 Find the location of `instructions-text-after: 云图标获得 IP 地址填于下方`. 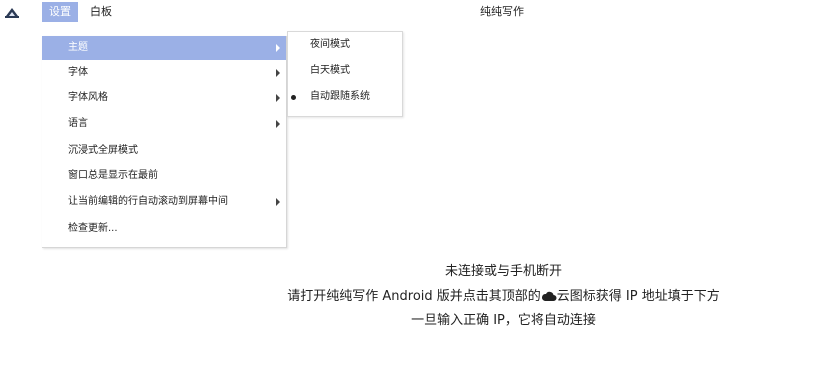

instructions-text-after: 云图标获得 IP 地址填于下方 is located at coordinates (638, 296).